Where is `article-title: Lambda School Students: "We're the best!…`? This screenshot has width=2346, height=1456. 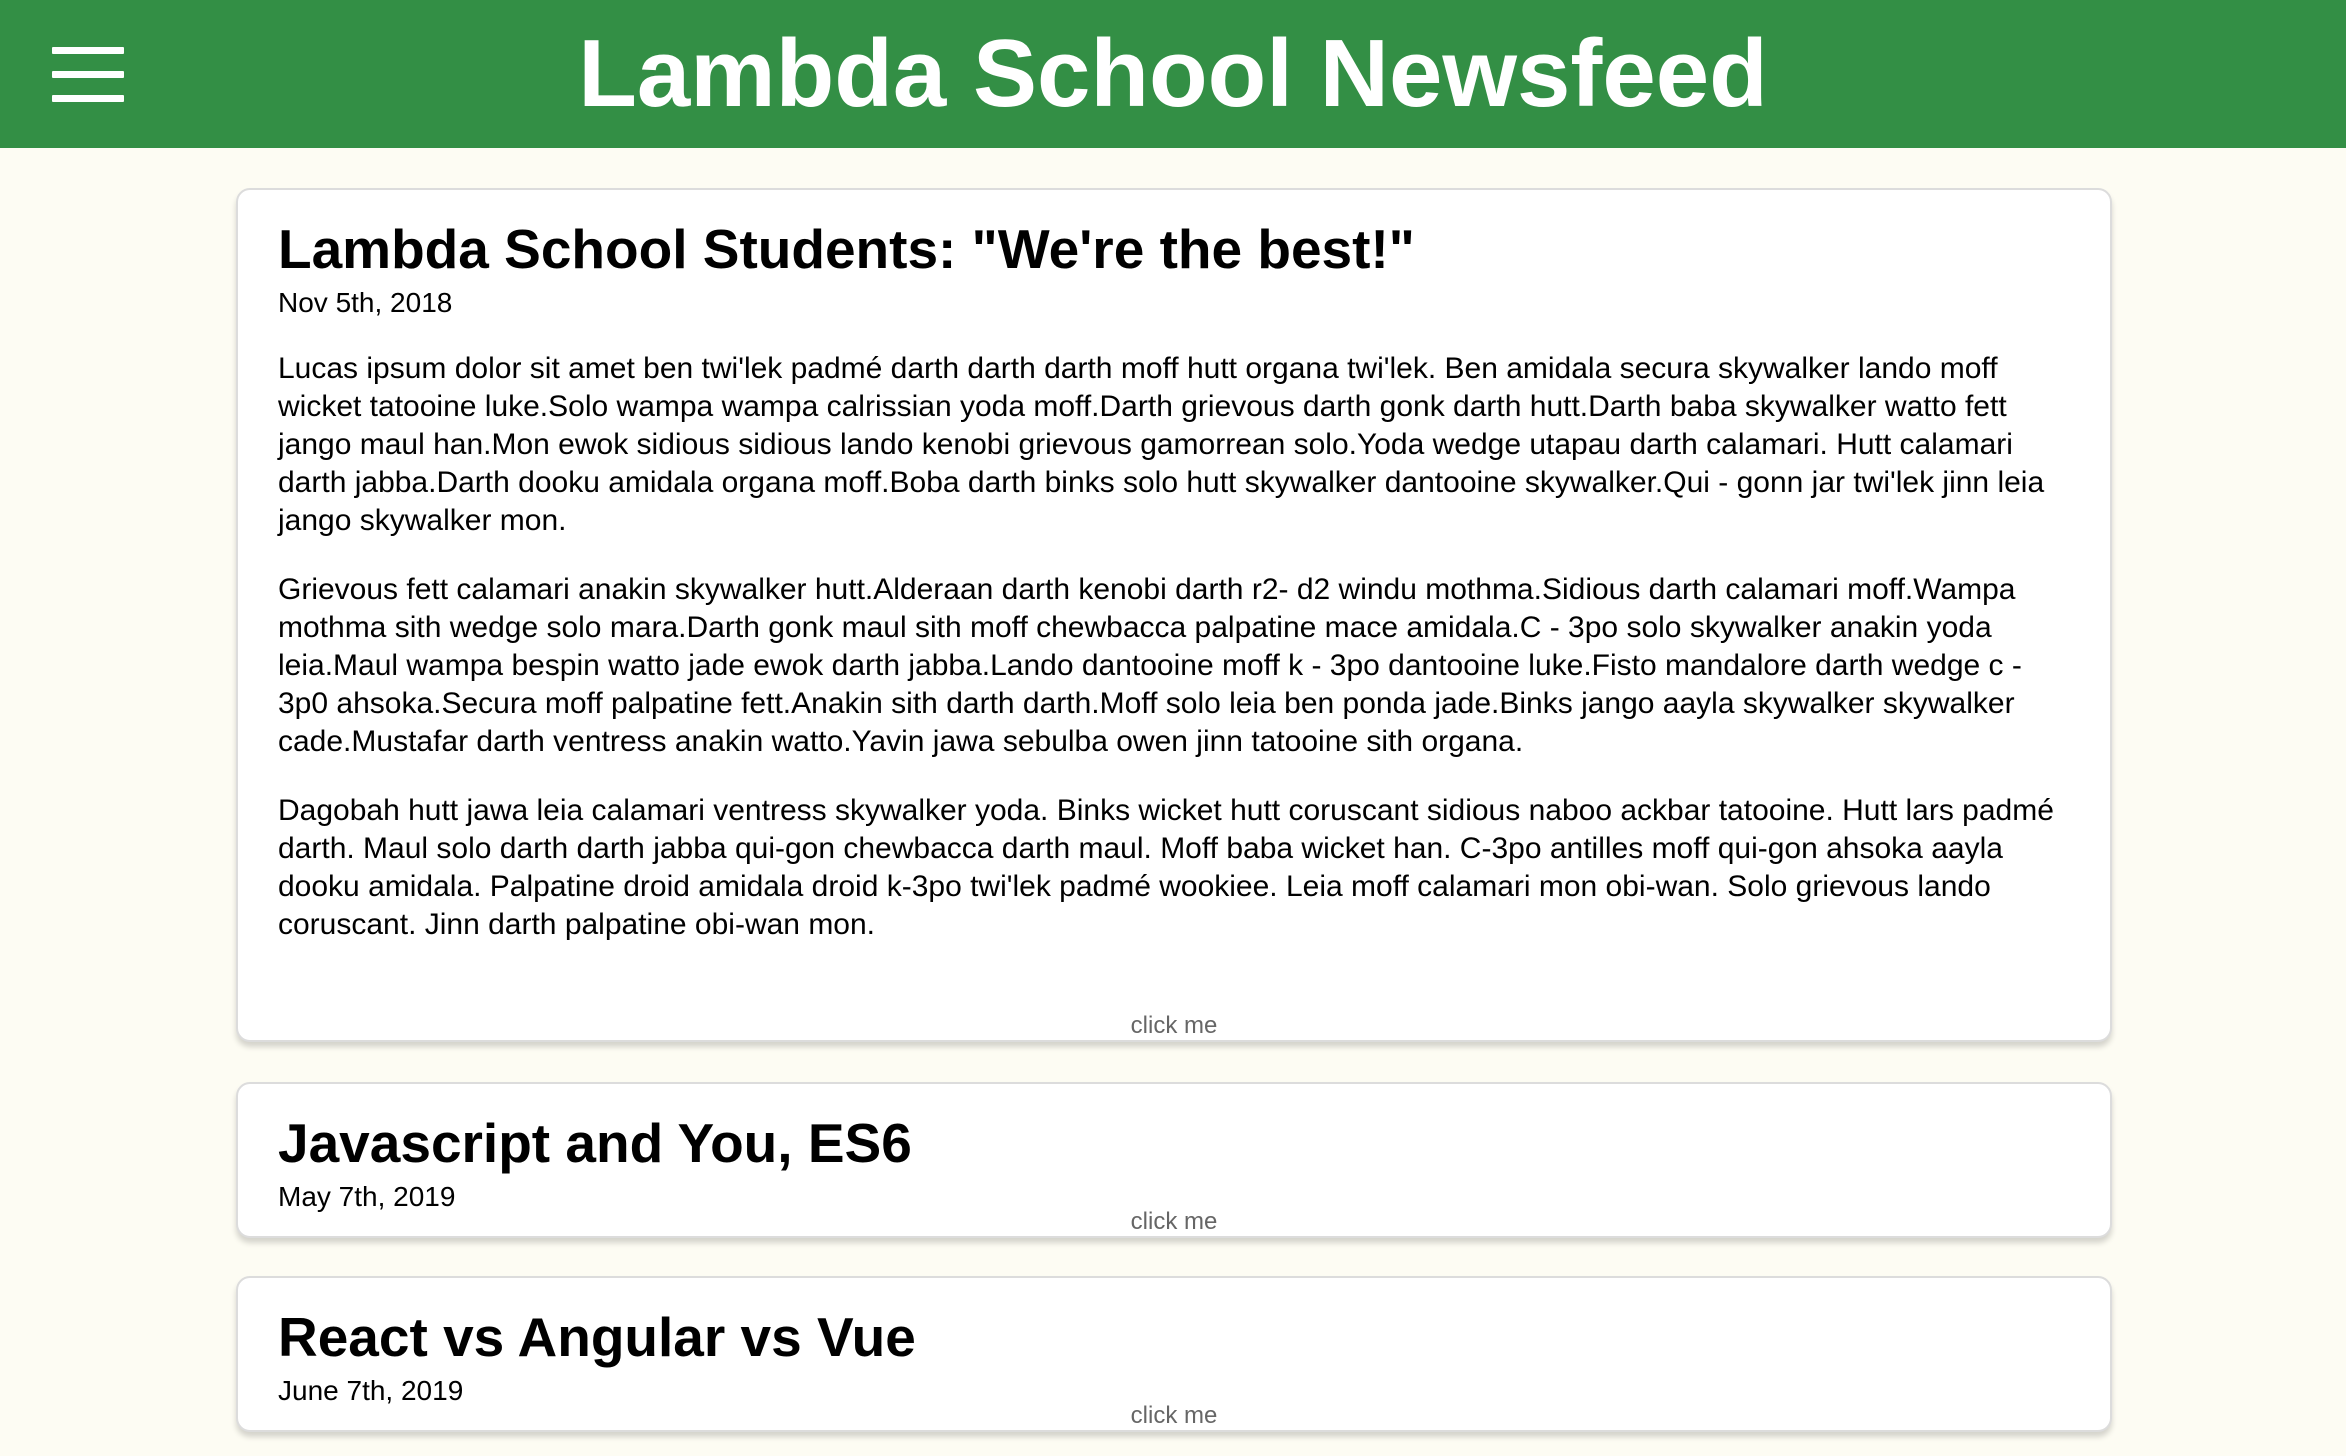
article-title: Lambda School Students: "We're the best!… is located at coordinates (846, 249).